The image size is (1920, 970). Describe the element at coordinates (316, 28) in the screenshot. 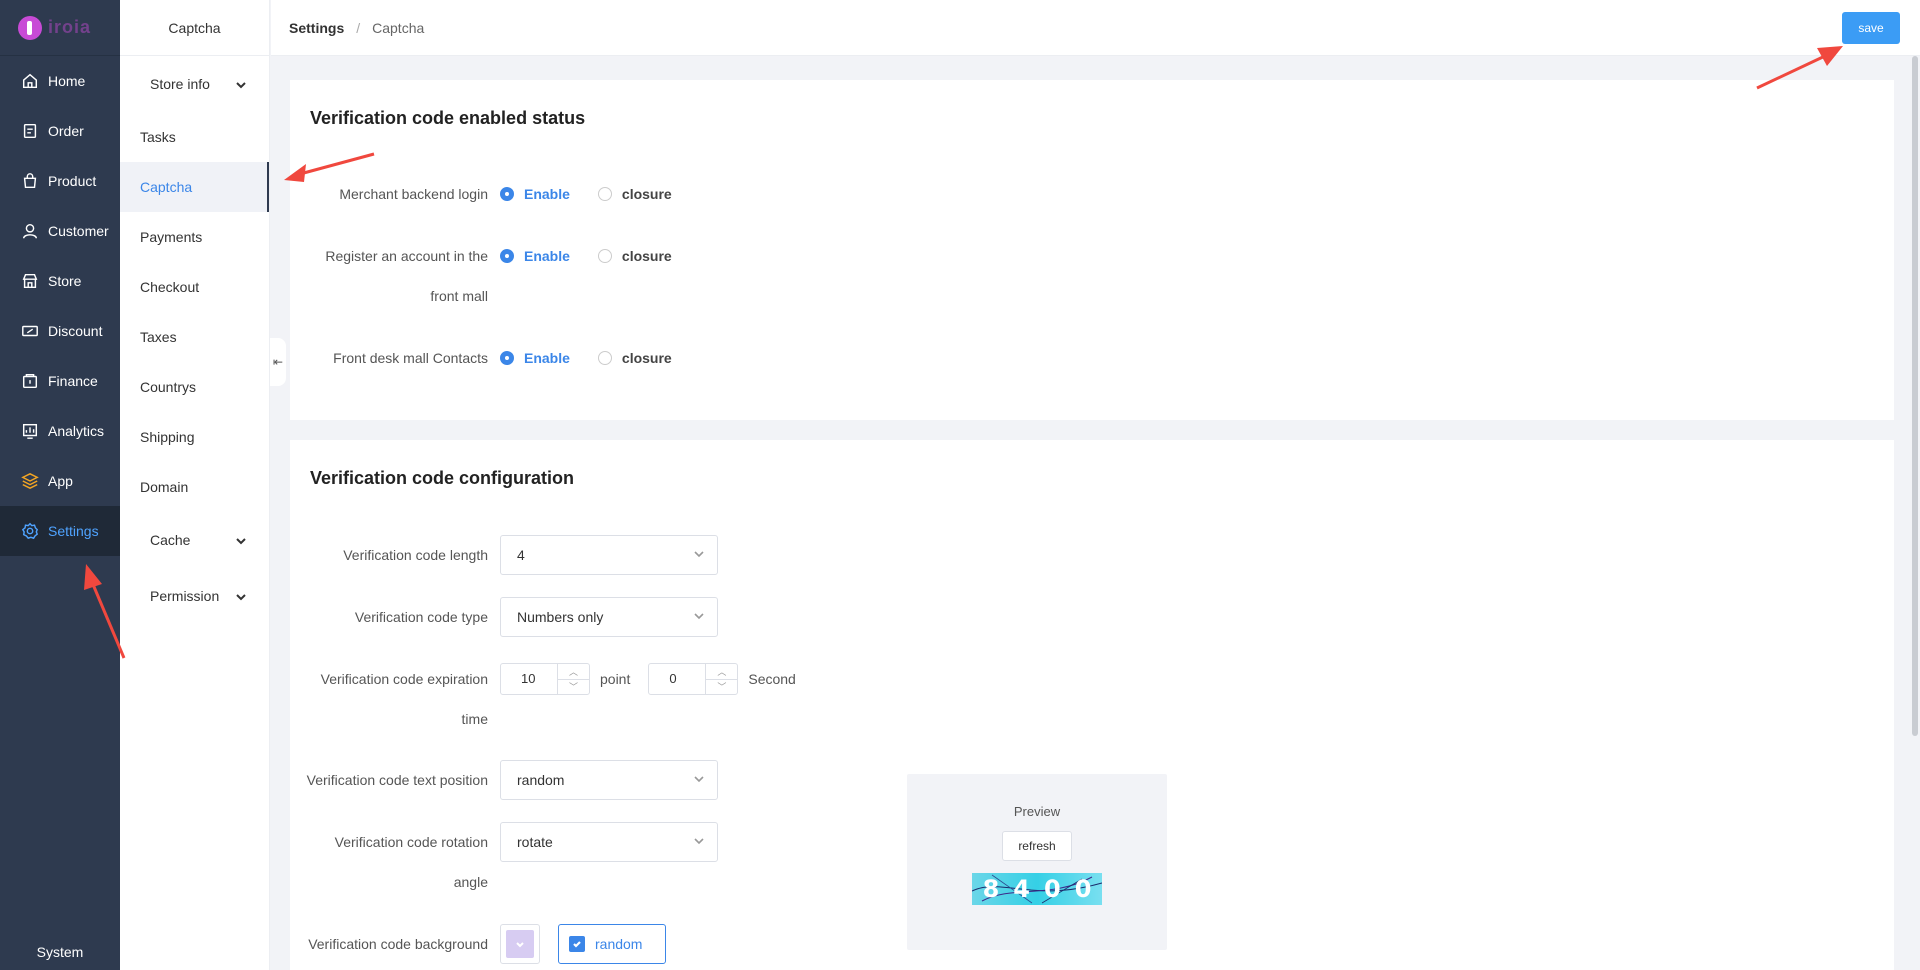

I see `breadcrumb-root: Settings` at that location.